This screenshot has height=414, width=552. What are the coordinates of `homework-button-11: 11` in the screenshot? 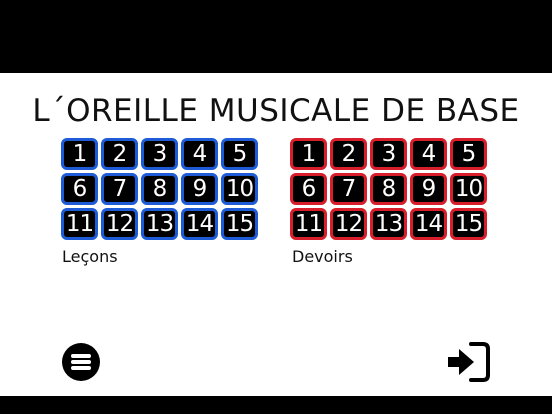 It's located at (308, 224).